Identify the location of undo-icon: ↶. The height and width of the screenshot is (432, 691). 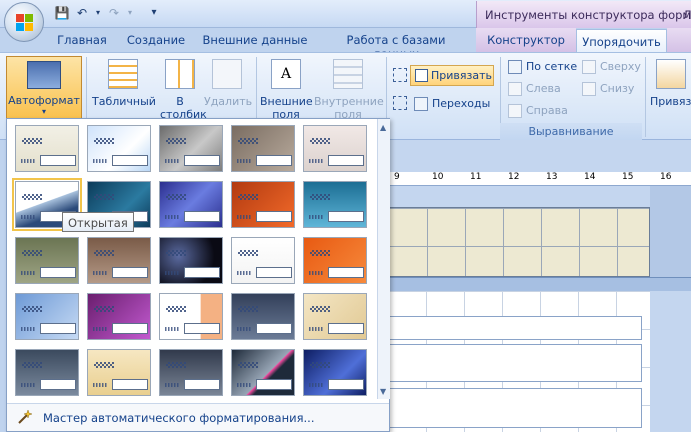
(82, 13).